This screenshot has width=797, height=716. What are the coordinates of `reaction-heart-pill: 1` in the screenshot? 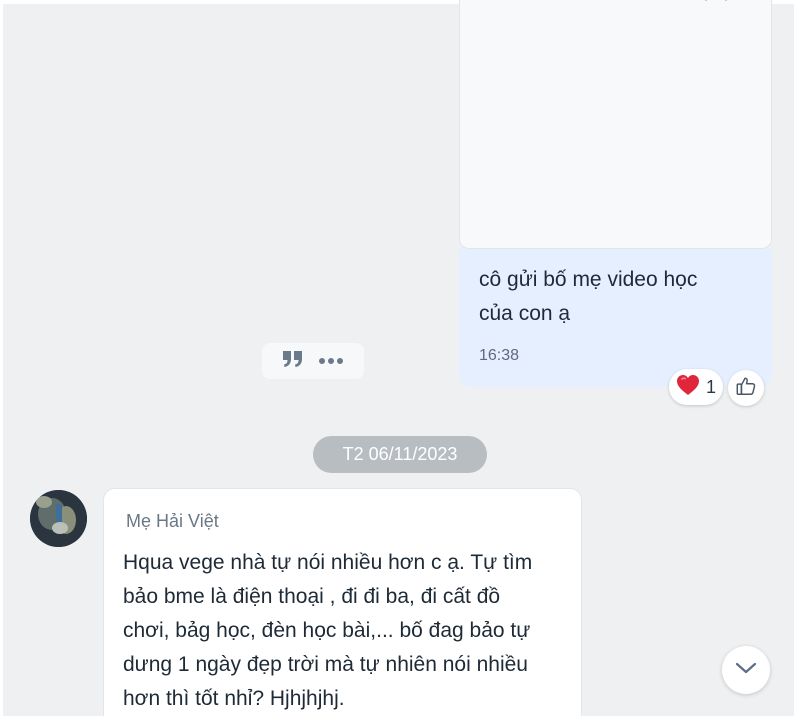 It's located at (696, 387).